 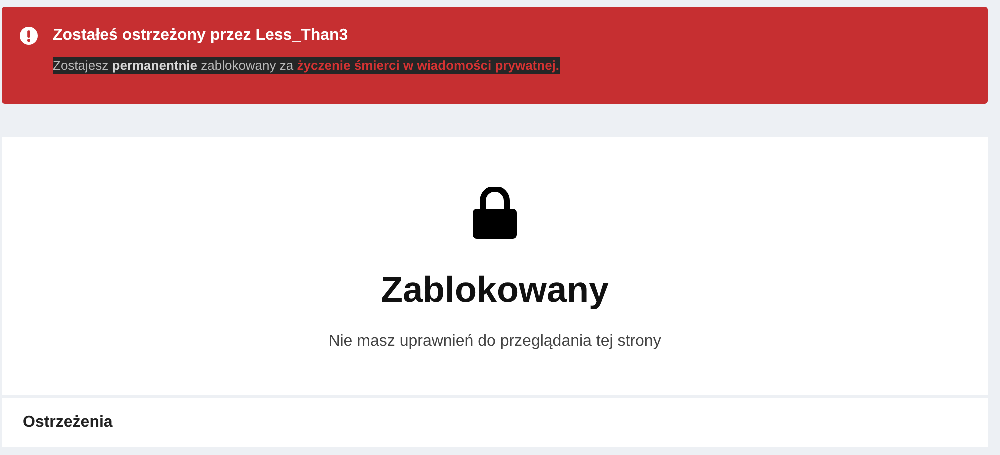 What do you see at coordinates (495, 213) in the screenshot?
I see `lock-icon` at bounding box center [495, 213].